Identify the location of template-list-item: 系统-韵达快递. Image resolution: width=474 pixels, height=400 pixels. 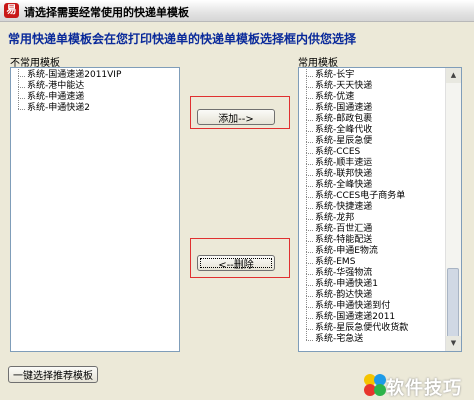
(382, 293).